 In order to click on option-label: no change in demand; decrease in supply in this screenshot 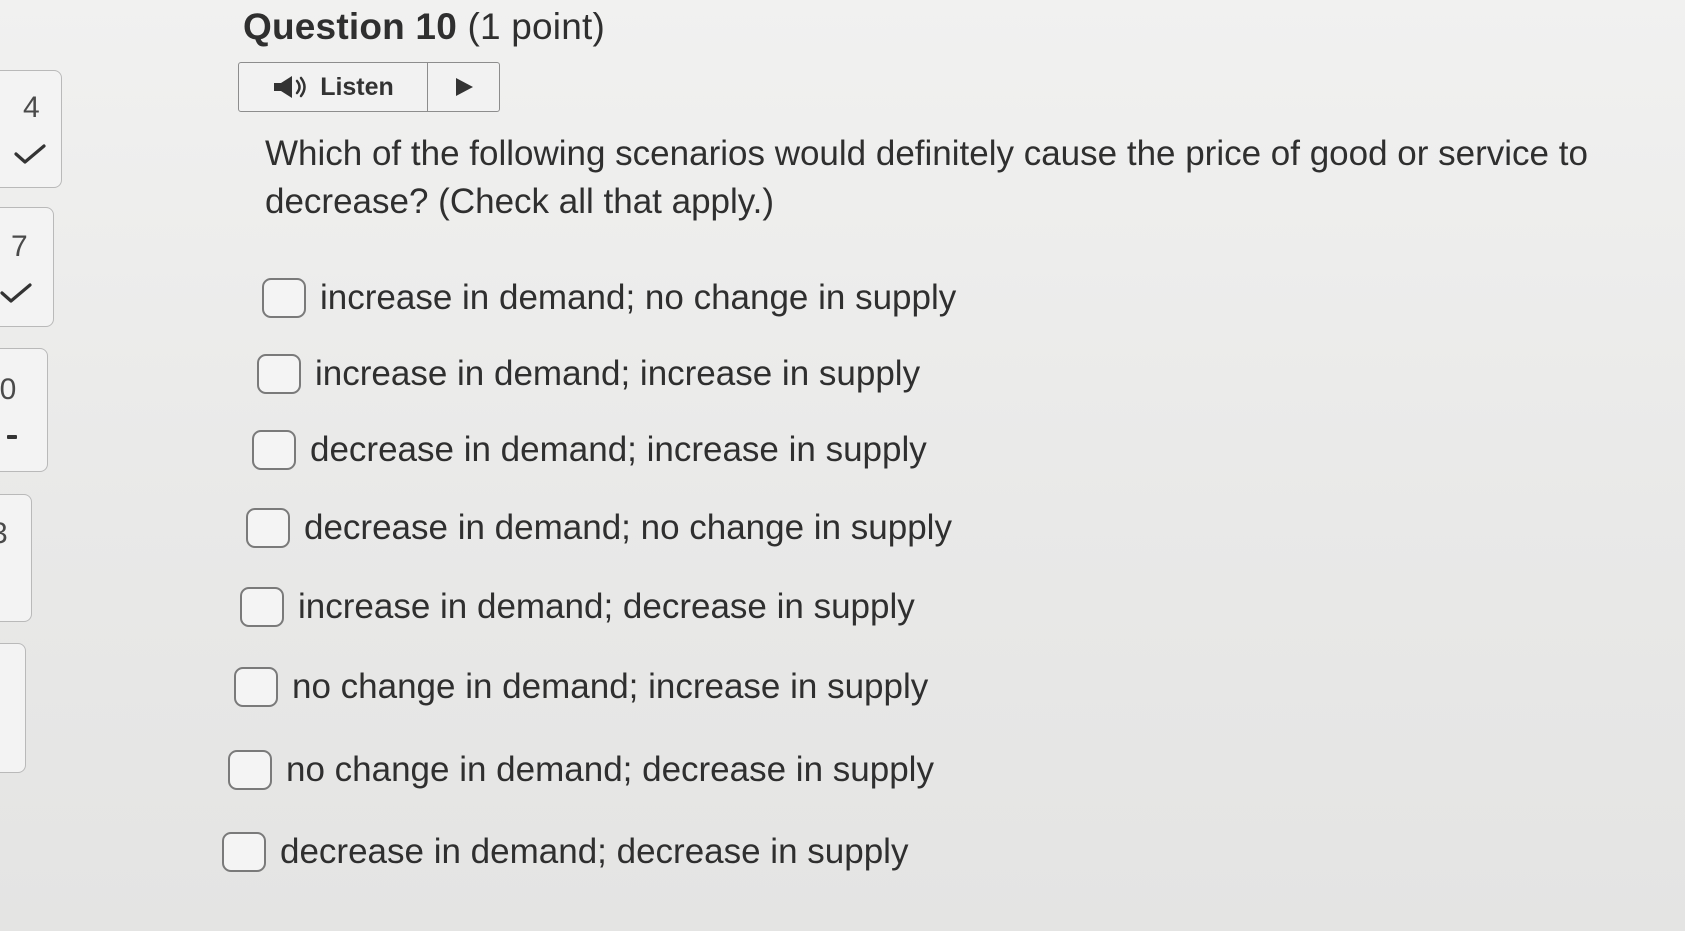, I will do `click(610, 769)`.